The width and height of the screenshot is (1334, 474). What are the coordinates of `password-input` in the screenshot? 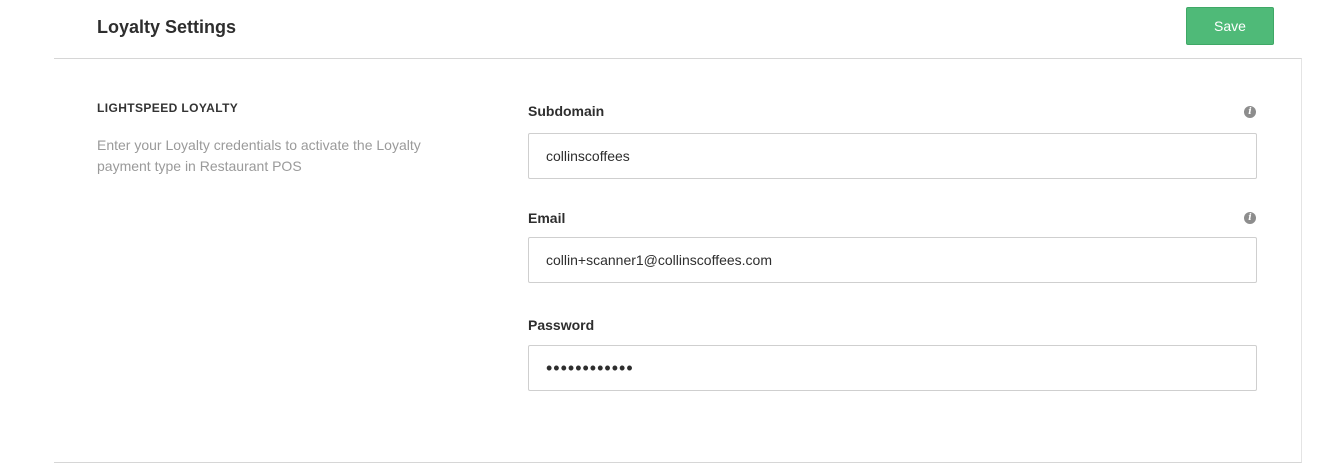 It's located at (892, 368).